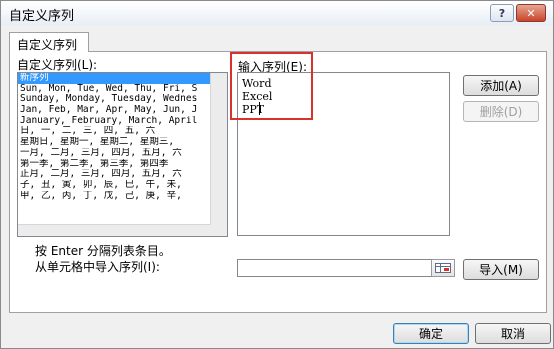  What do you see at coordinates (122, 89) in the screenshot?
I see `list-item: Sun, Mon, Tue, Wed, Thu, Fri, S` at bounding box center [122, 89].